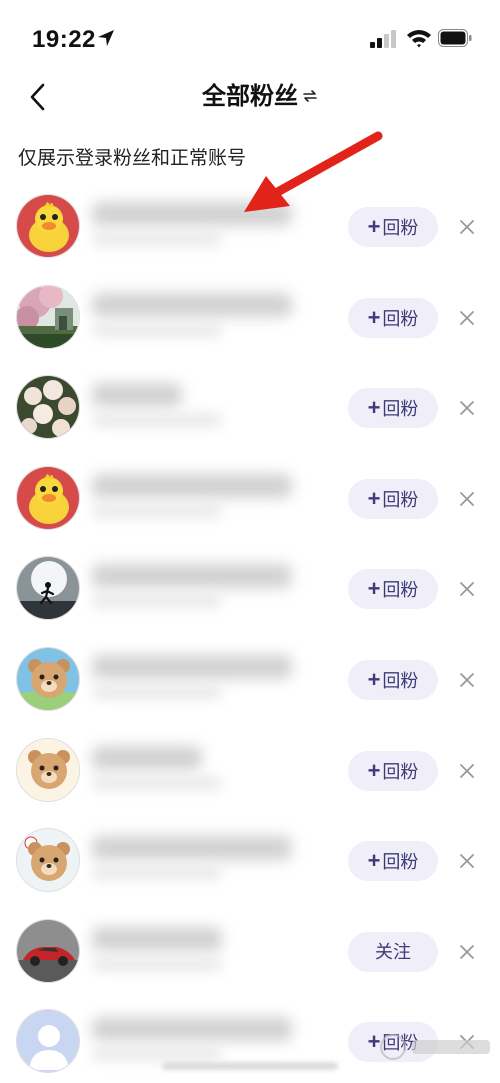 This screenshot has width=500, height=1083. Describe the element at coordinates (250, 97) in the screenshot. I see `page-title: 全部粉丝` at that location.